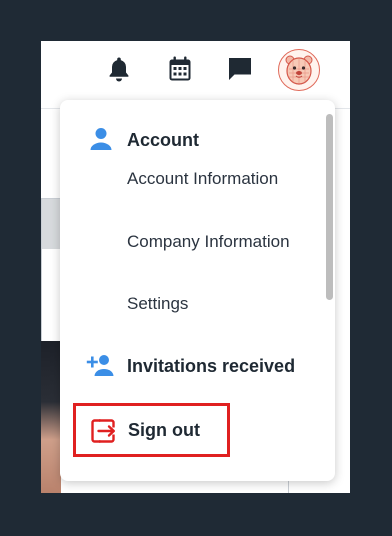 The width and height of the screenshot is (392, 536). Describe the element at coordinates (240, 69) in the screenshot. I see `chat-icon` at that location.